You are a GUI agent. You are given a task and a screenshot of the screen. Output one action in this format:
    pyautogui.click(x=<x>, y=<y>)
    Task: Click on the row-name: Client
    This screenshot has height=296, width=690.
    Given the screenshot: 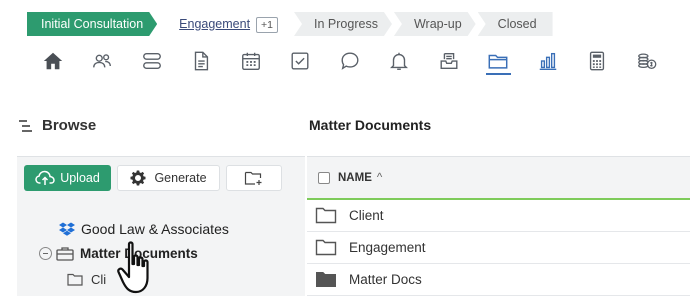 What is the action you would take?
    pyautogui.click(x=366, y=215)
    